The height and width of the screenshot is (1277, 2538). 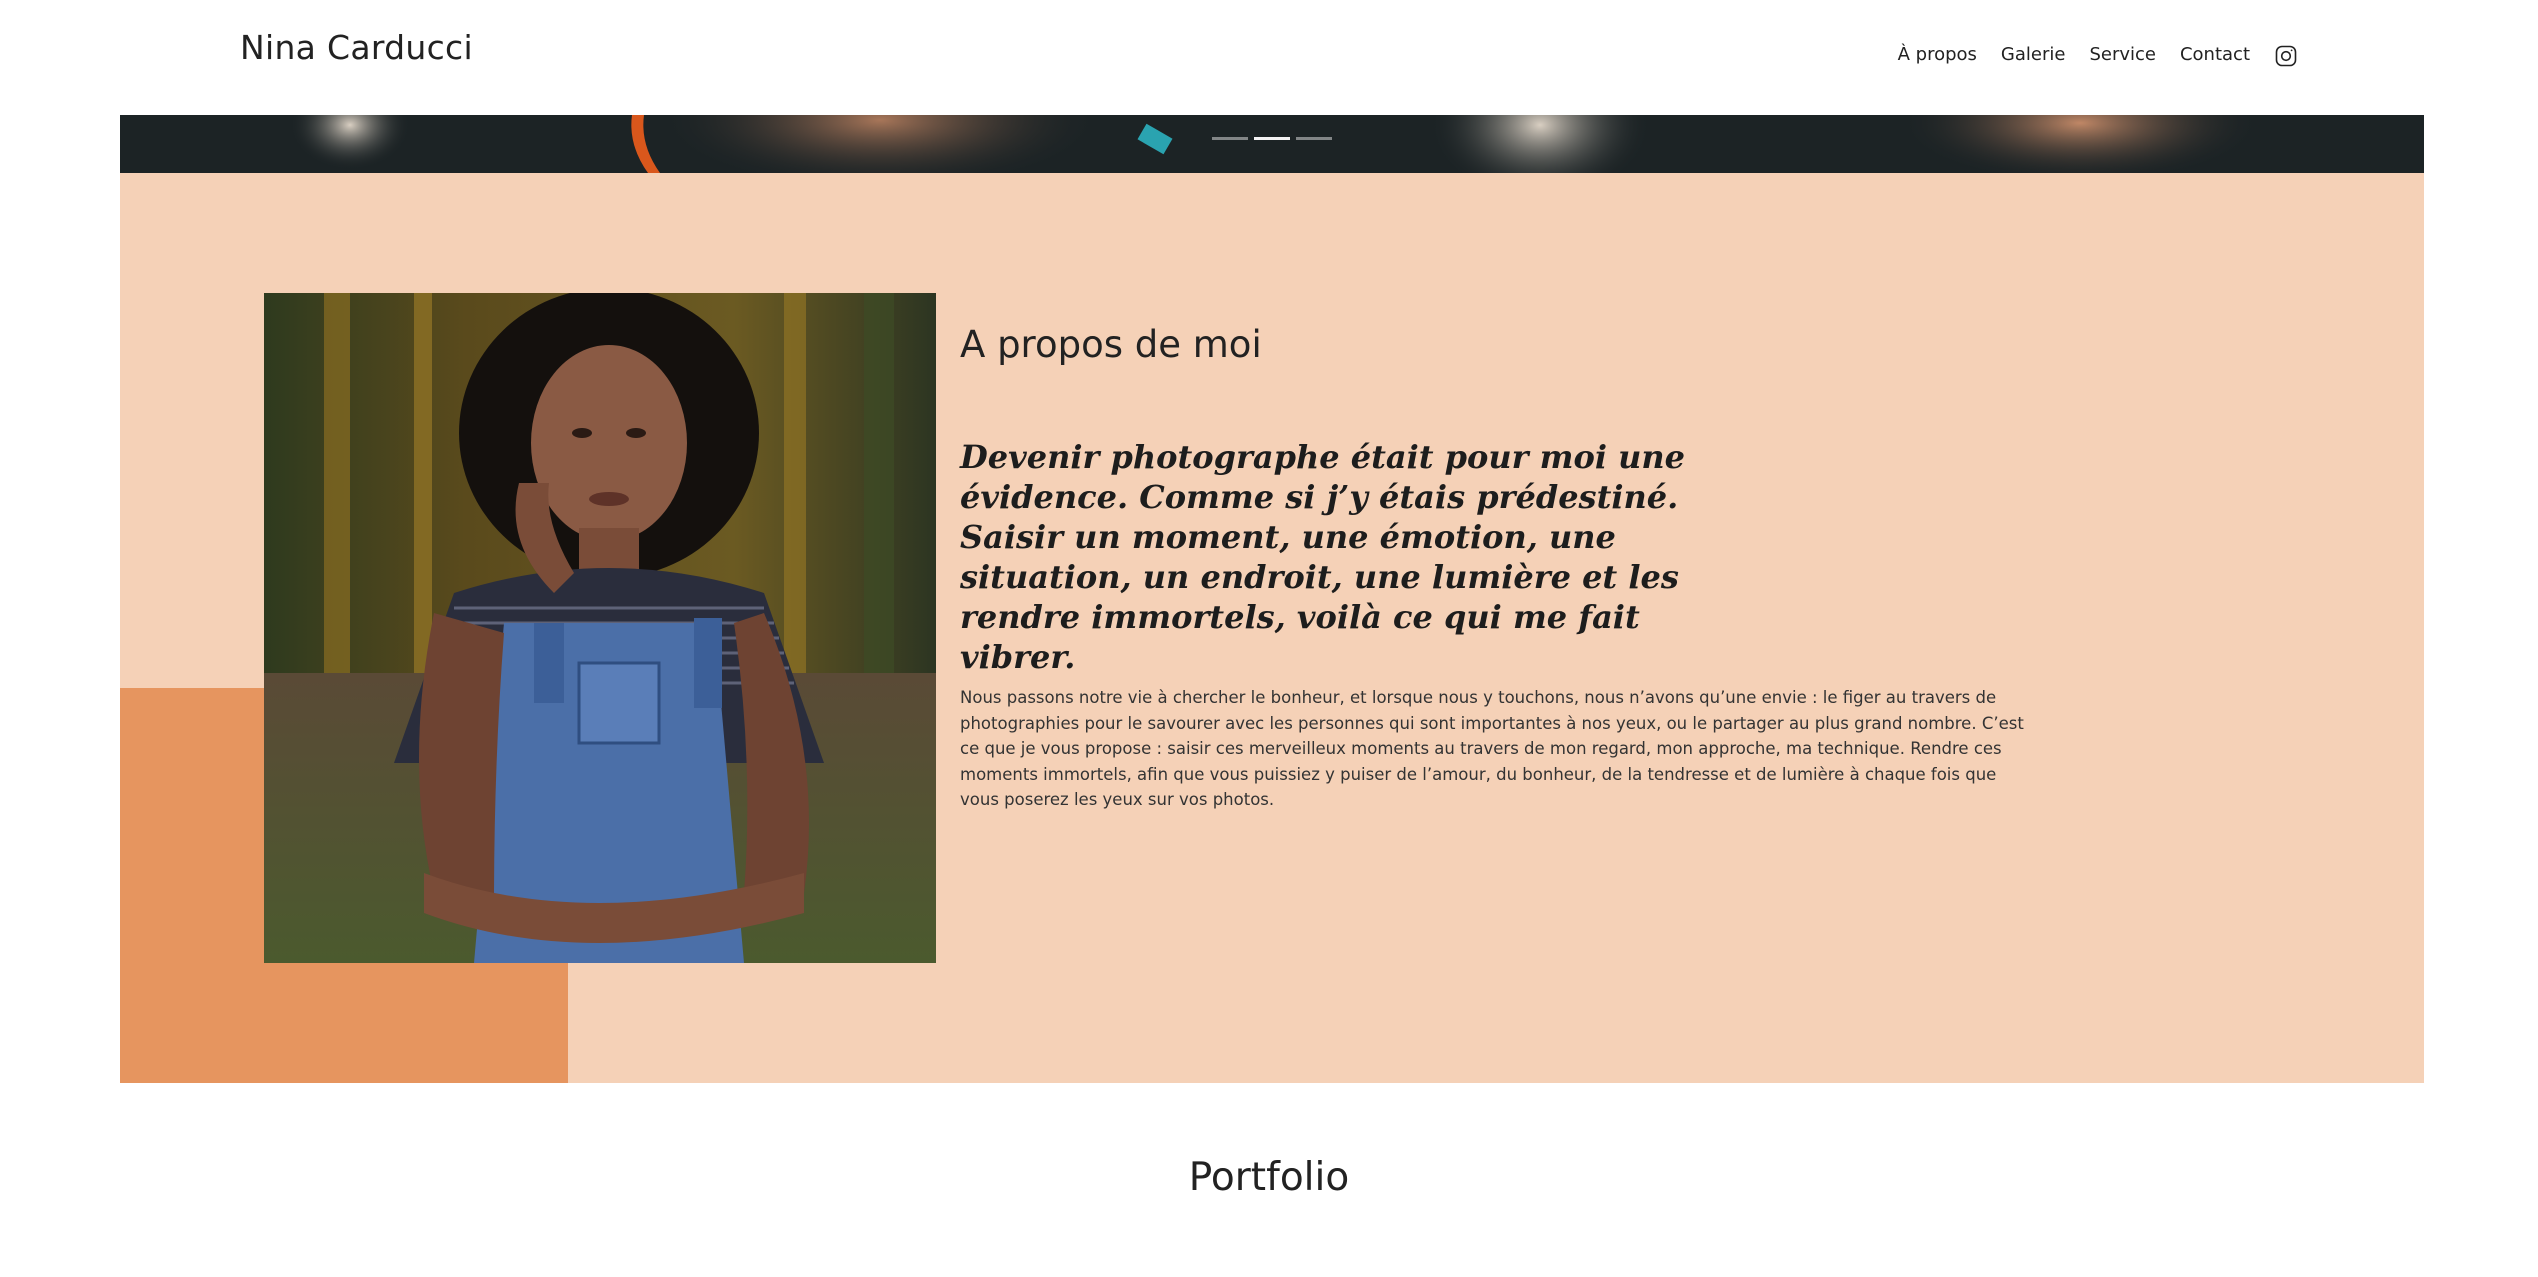 What do you see at coordinates (1937, 54) in the screenshot?
I see `nav-item-a-propos: À propos` at bounding box center [1937, 54].